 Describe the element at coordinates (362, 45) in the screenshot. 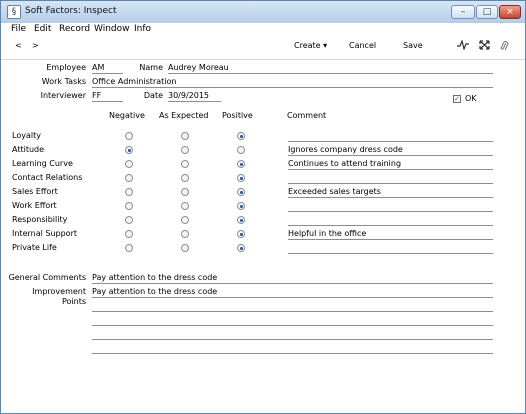

I see `cancel-button: Cancel` at that location.